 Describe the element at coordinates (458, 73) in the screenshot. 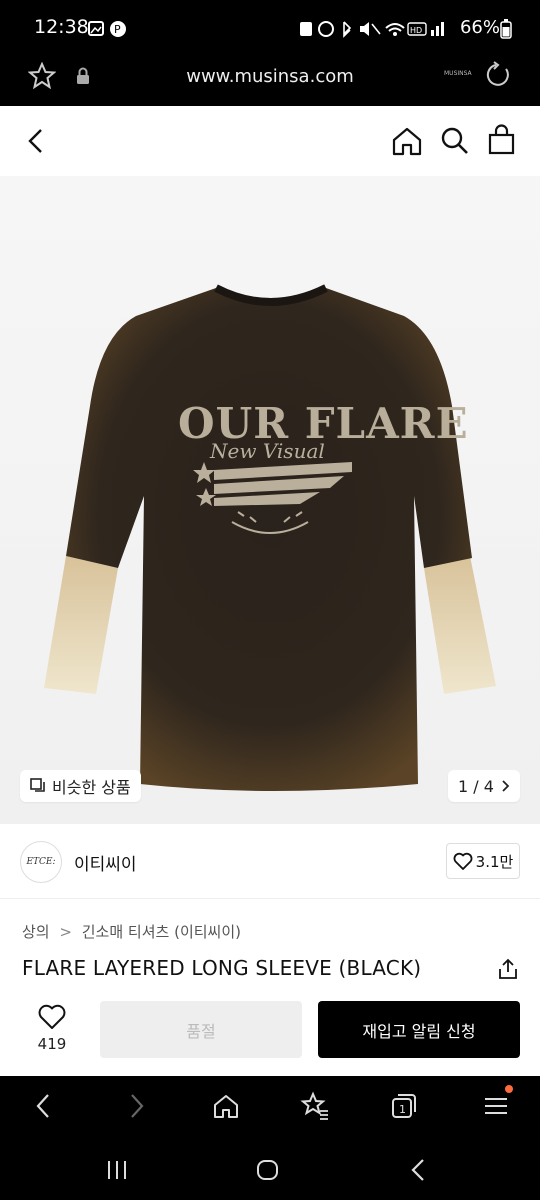

I see `site-favicon: MUSINSA` at that location.